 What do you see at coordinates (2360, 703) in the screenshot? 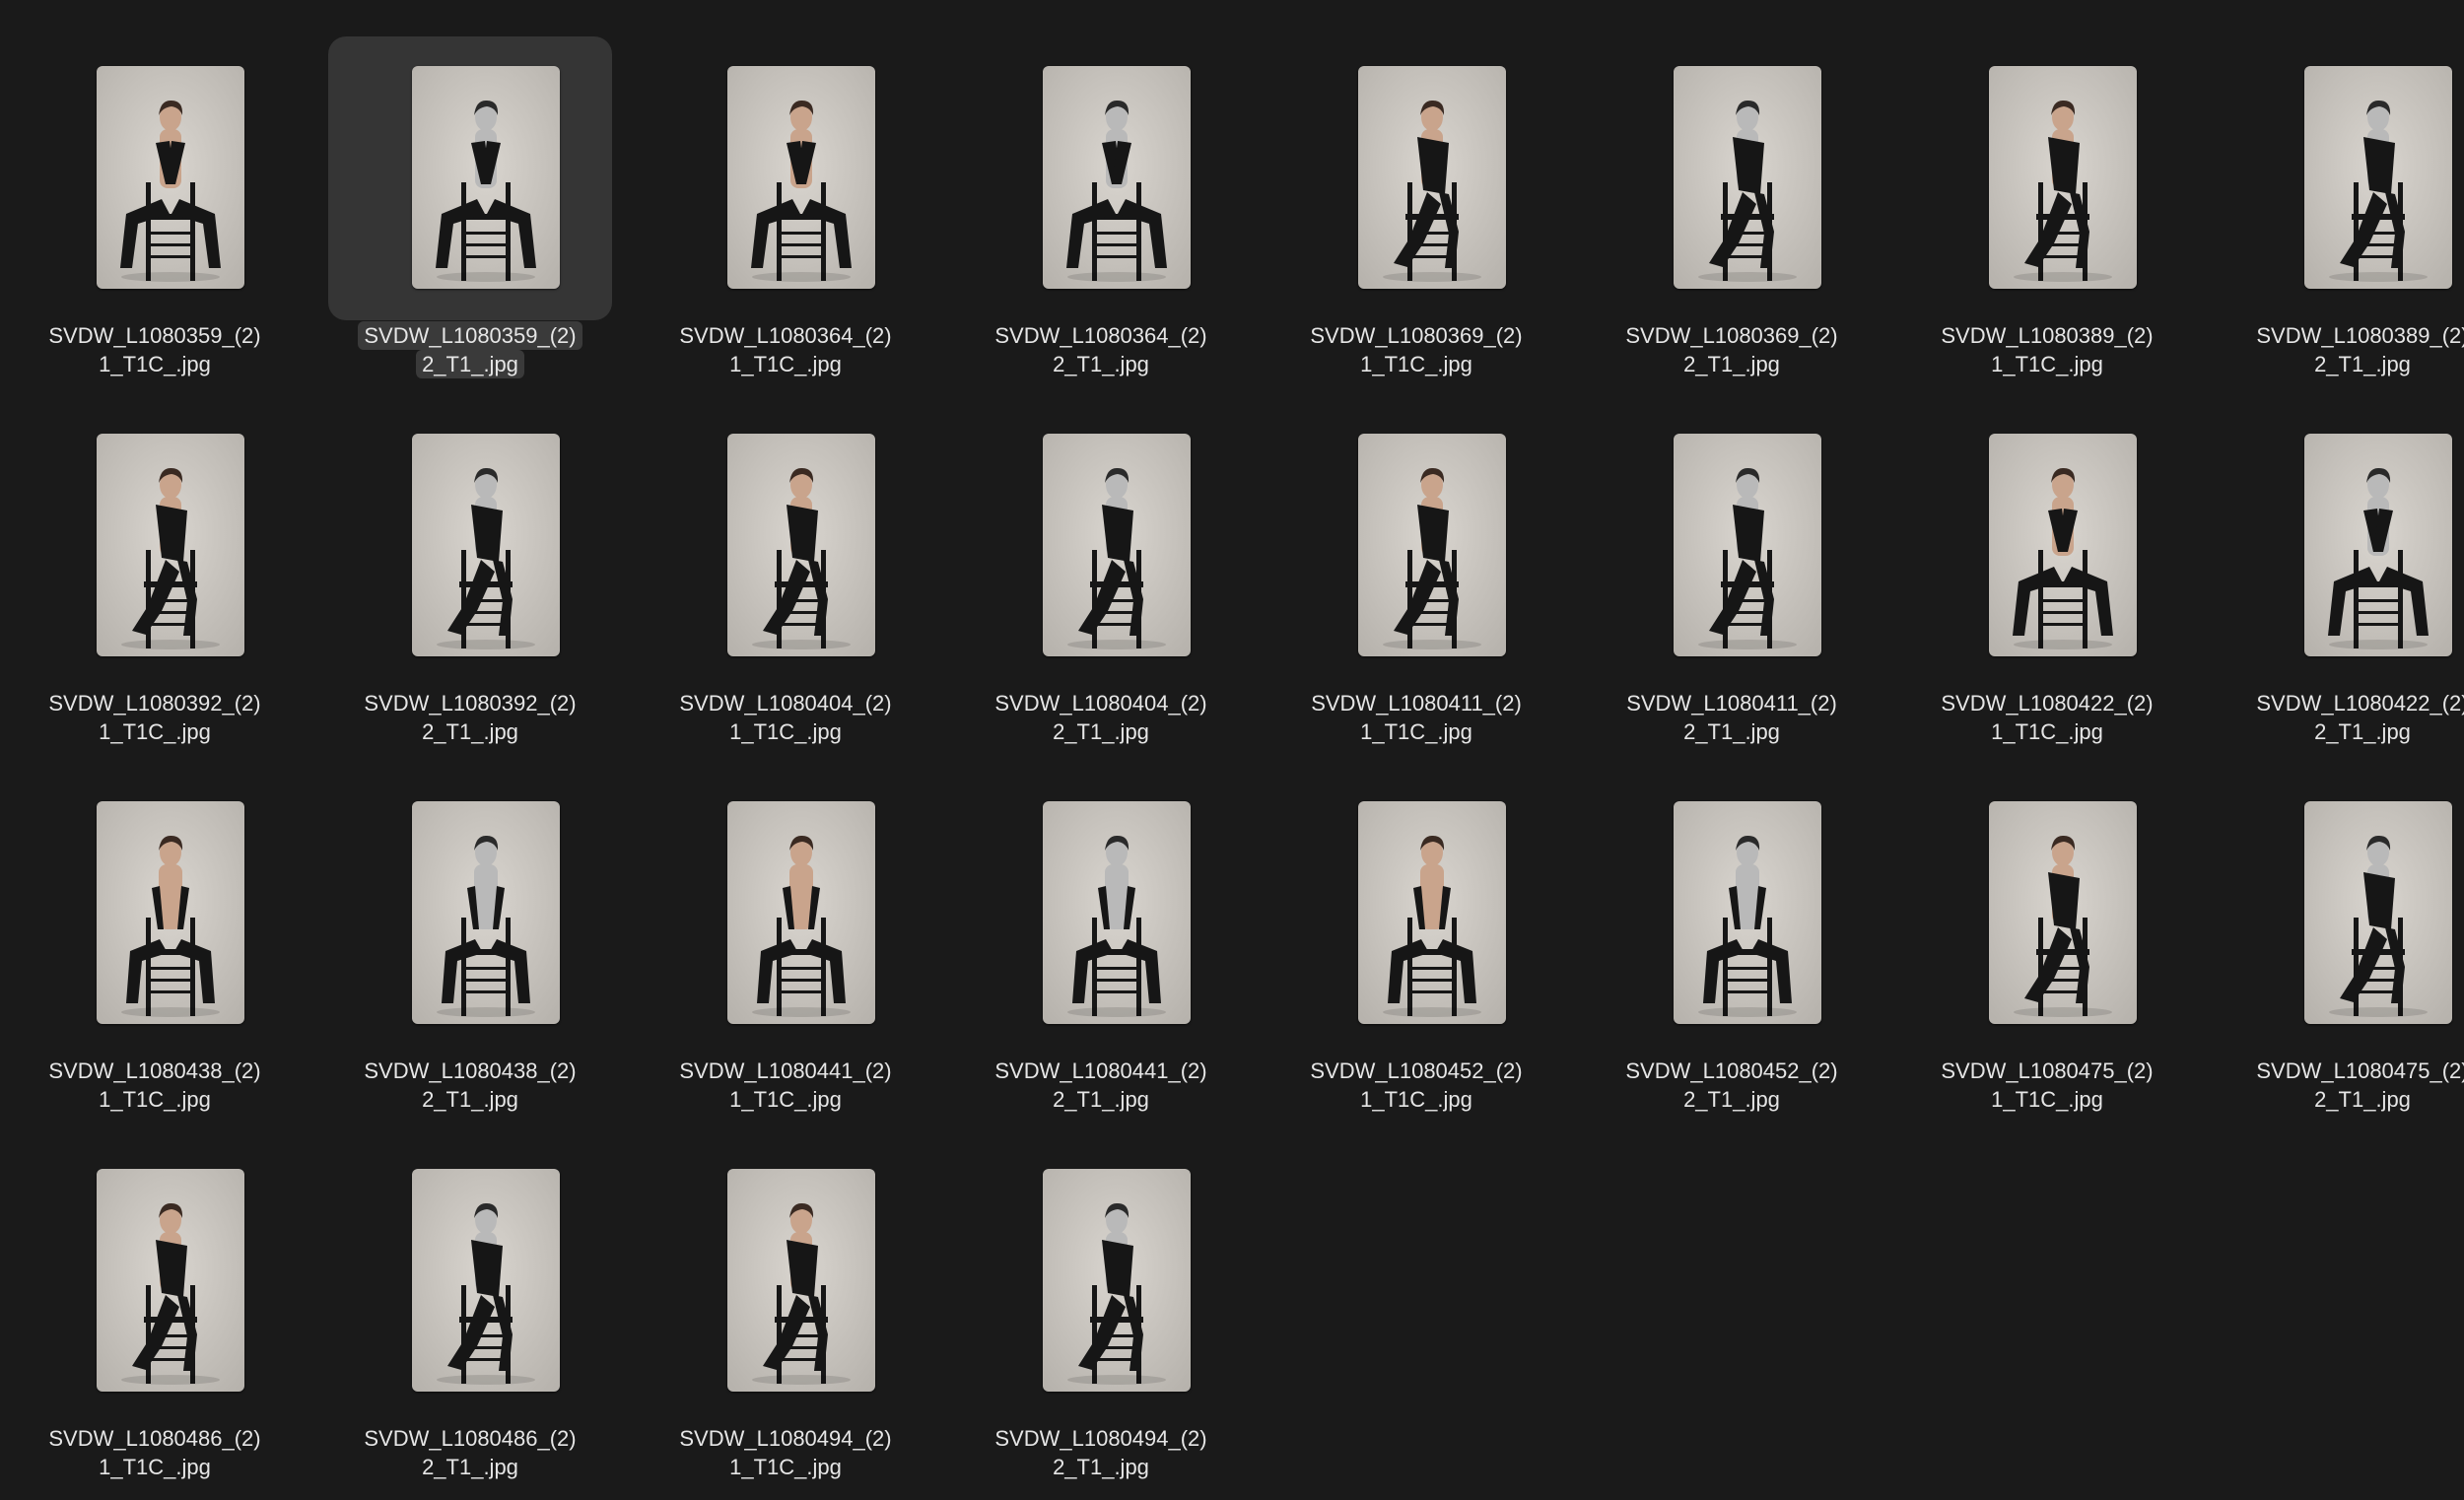
I see `file-name-line-1: SVDW_L1080422_(2)` at bounding box center [2360, 703].